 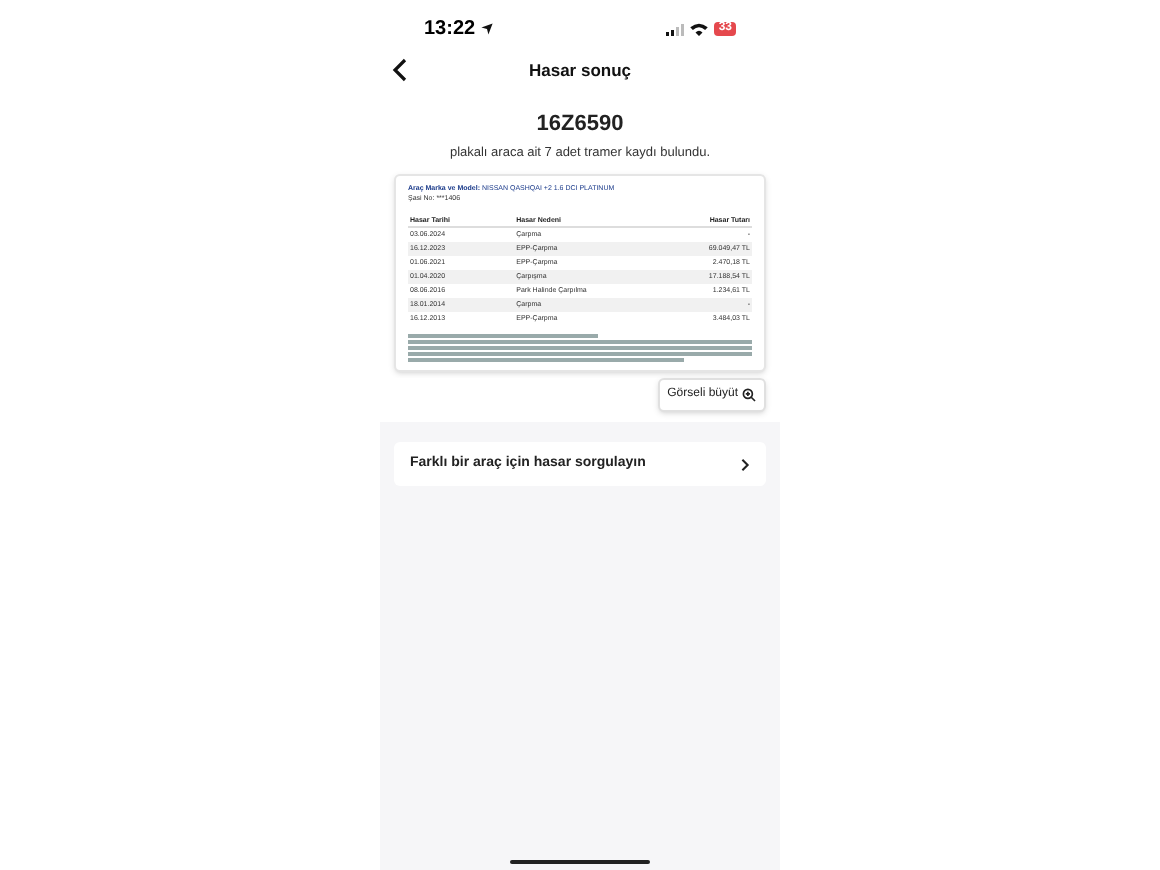 I want to click on location-arrow-icon, so click(x=486, y=29).